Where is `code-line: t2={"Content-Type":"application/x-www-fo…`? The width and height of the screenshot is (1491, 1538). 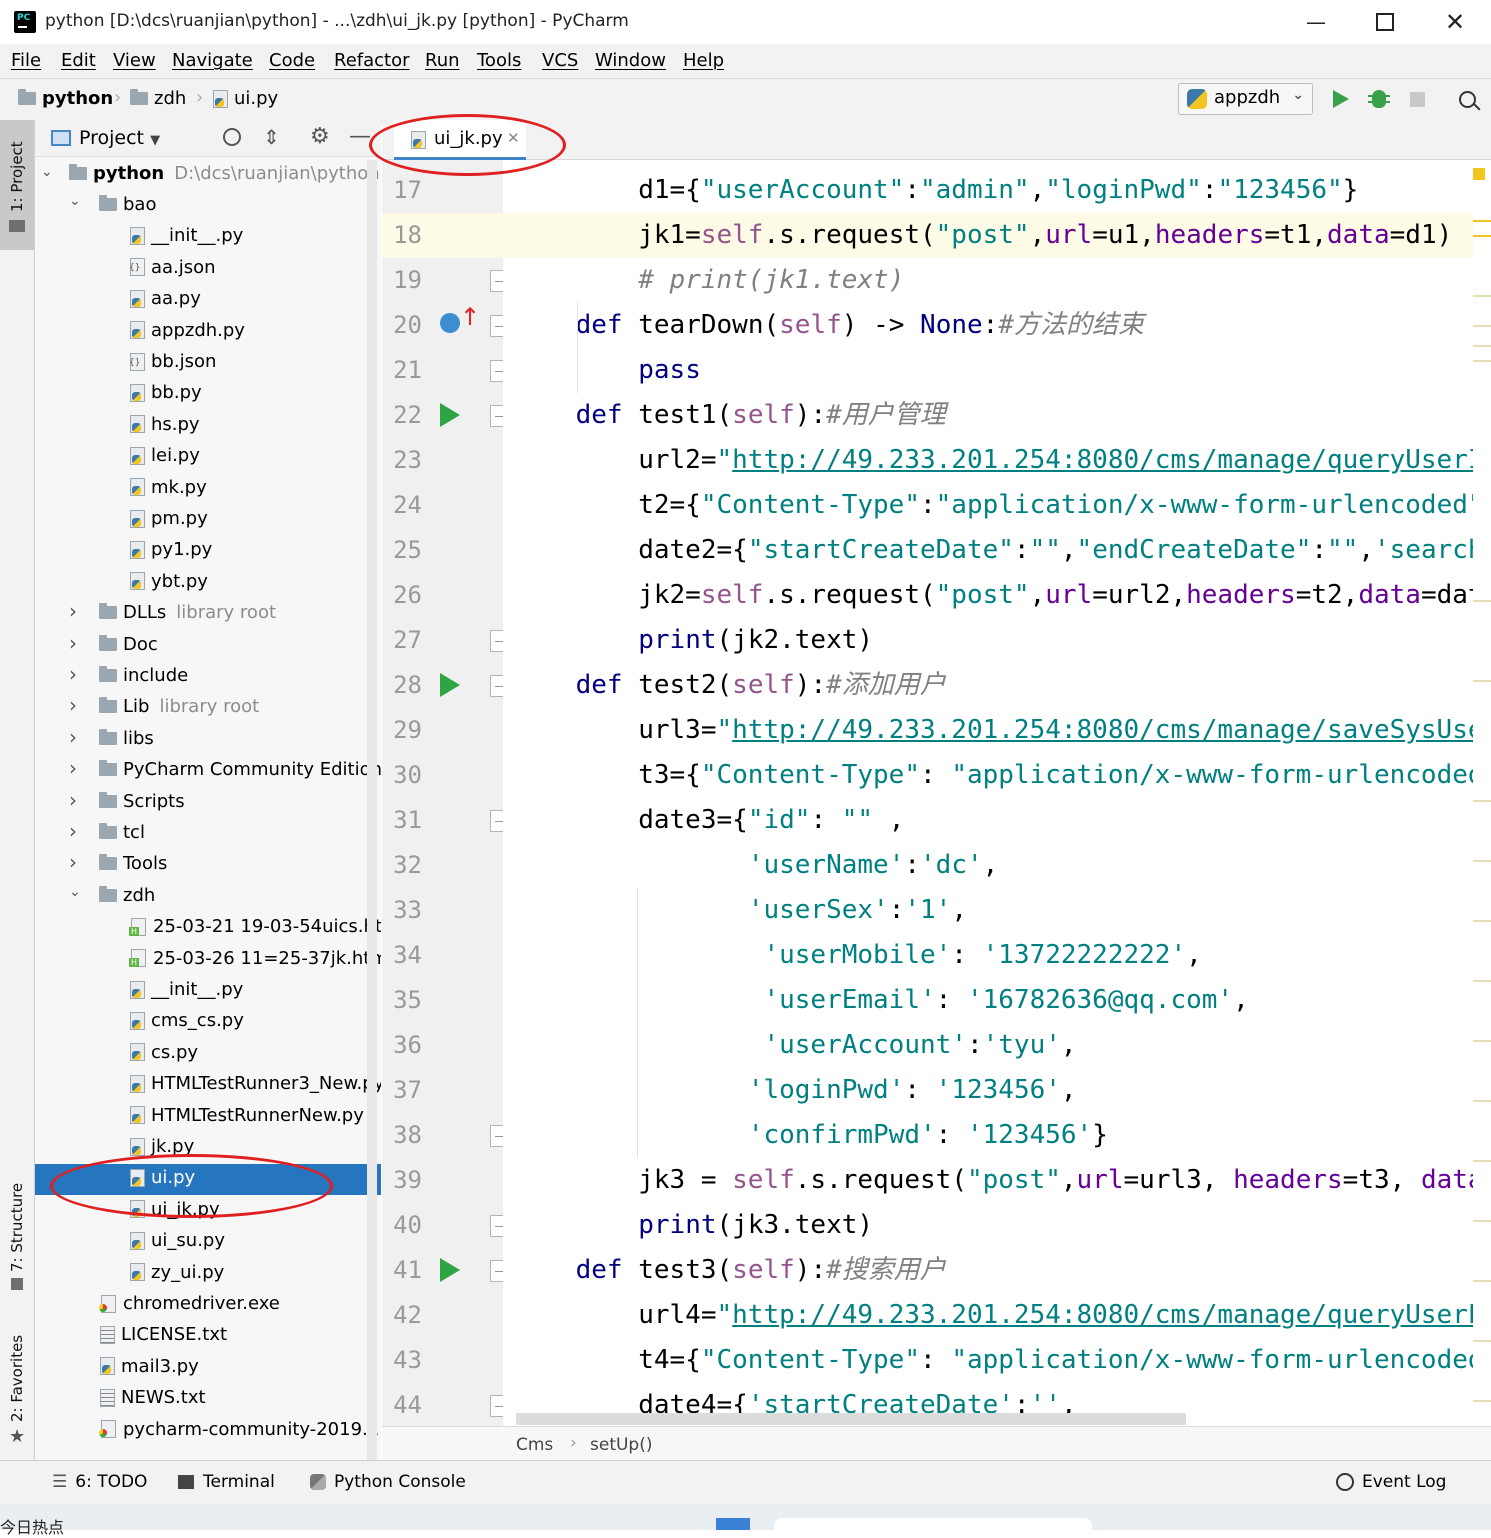 code-line: t2={"Content-Type":"application/x-www-fo… is located at coordinates (993, 505).